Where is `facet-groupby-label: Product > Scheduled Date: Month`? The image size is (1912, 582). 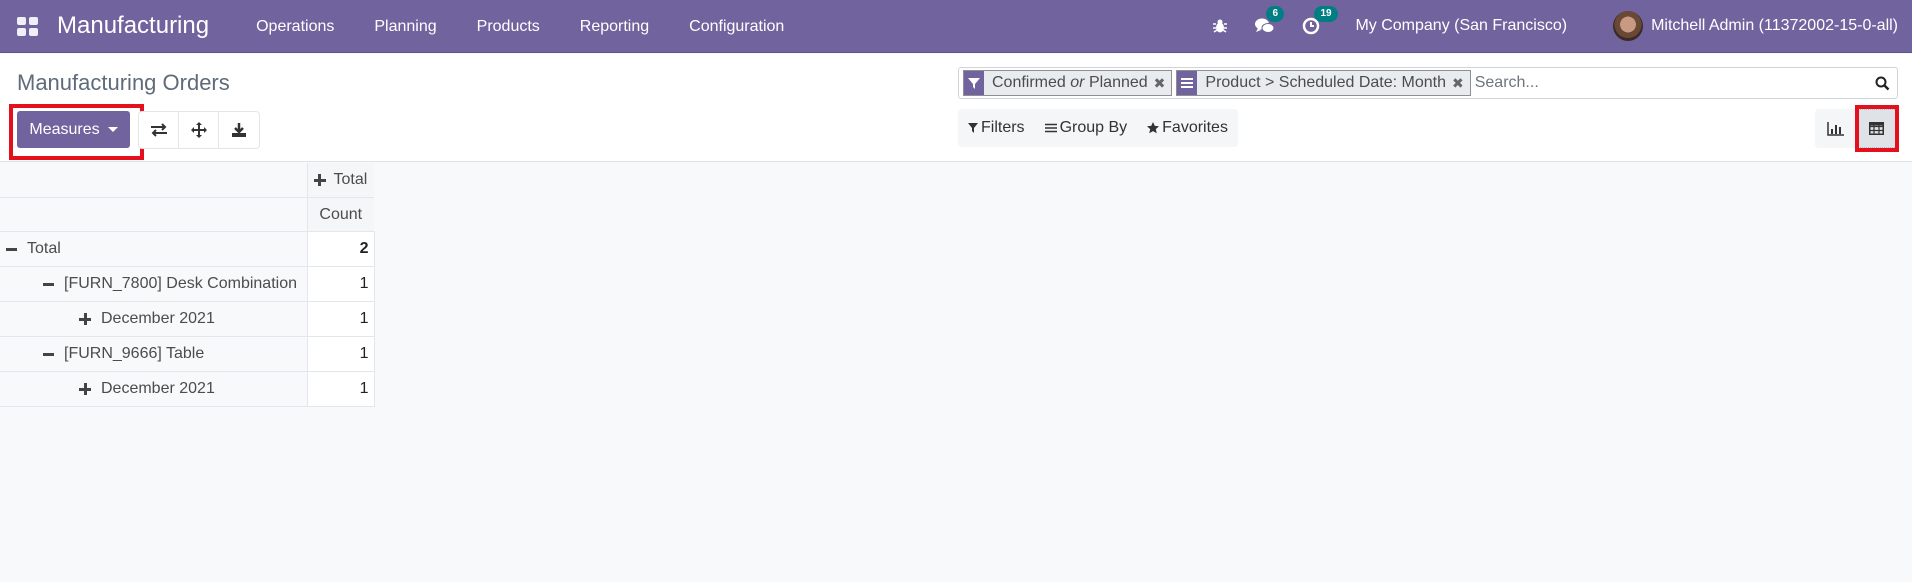
facet-groupby-label: Product > Scheduled Date: Month is located at coordinates (1325, 82).